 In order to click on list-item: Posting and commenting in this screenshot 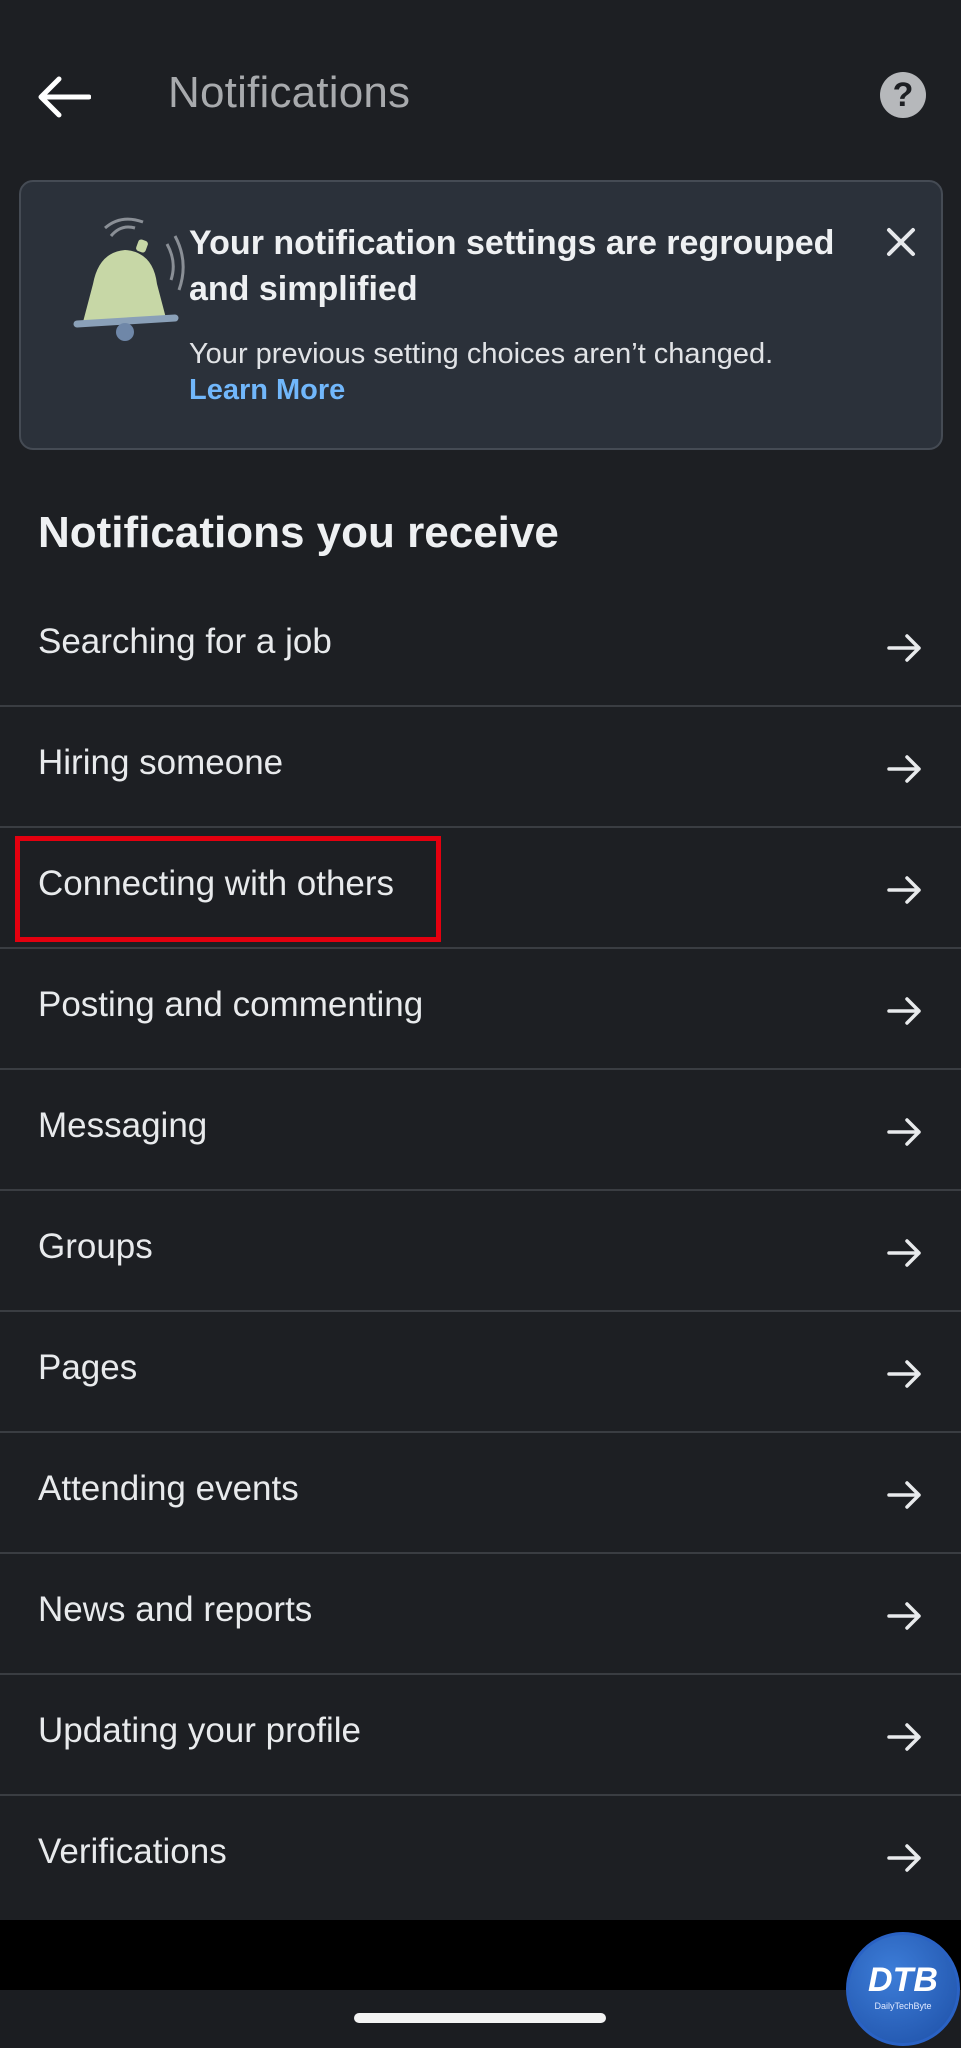, I will do `click(480, 1009)`.